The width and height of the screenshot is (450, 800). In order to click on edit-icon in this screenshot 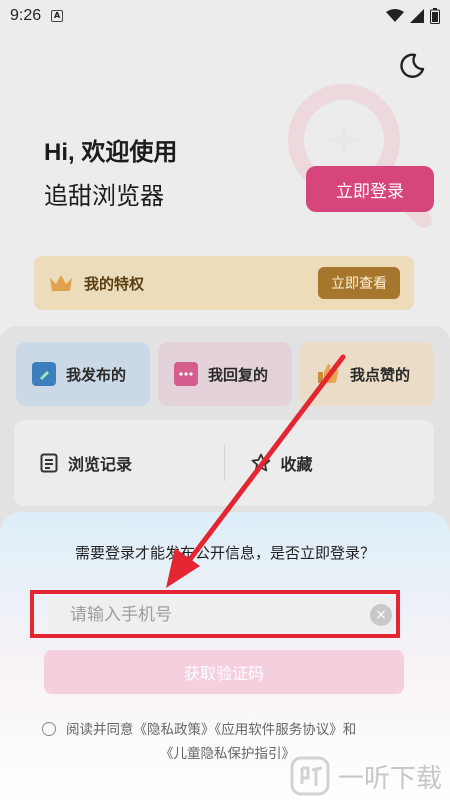, I will do `click(44, 374)`.